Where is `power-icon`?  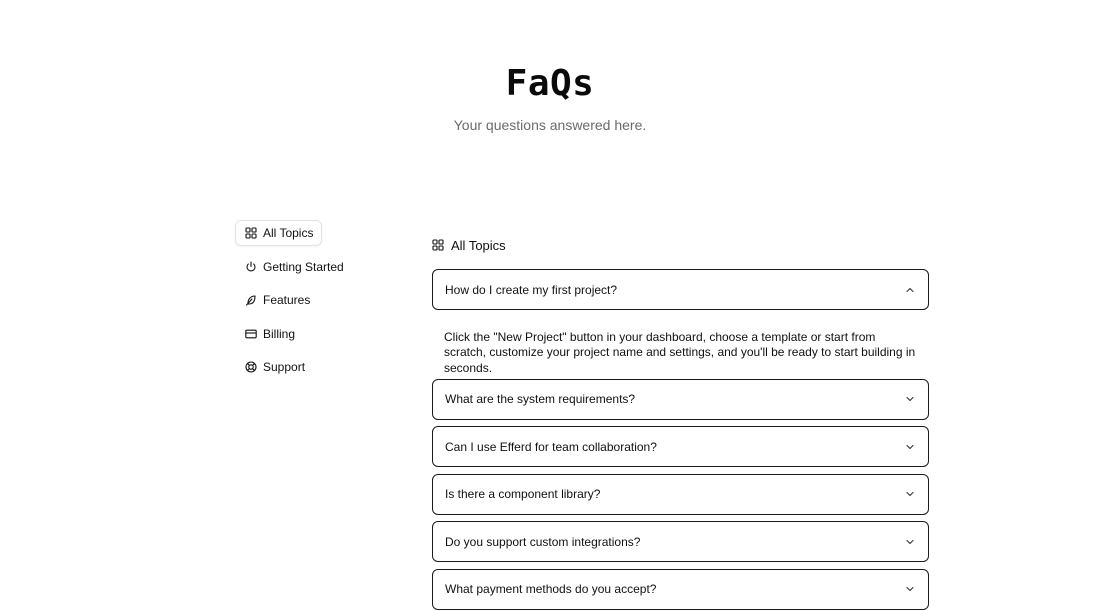 power-icon is located at coordinates (251, 267).